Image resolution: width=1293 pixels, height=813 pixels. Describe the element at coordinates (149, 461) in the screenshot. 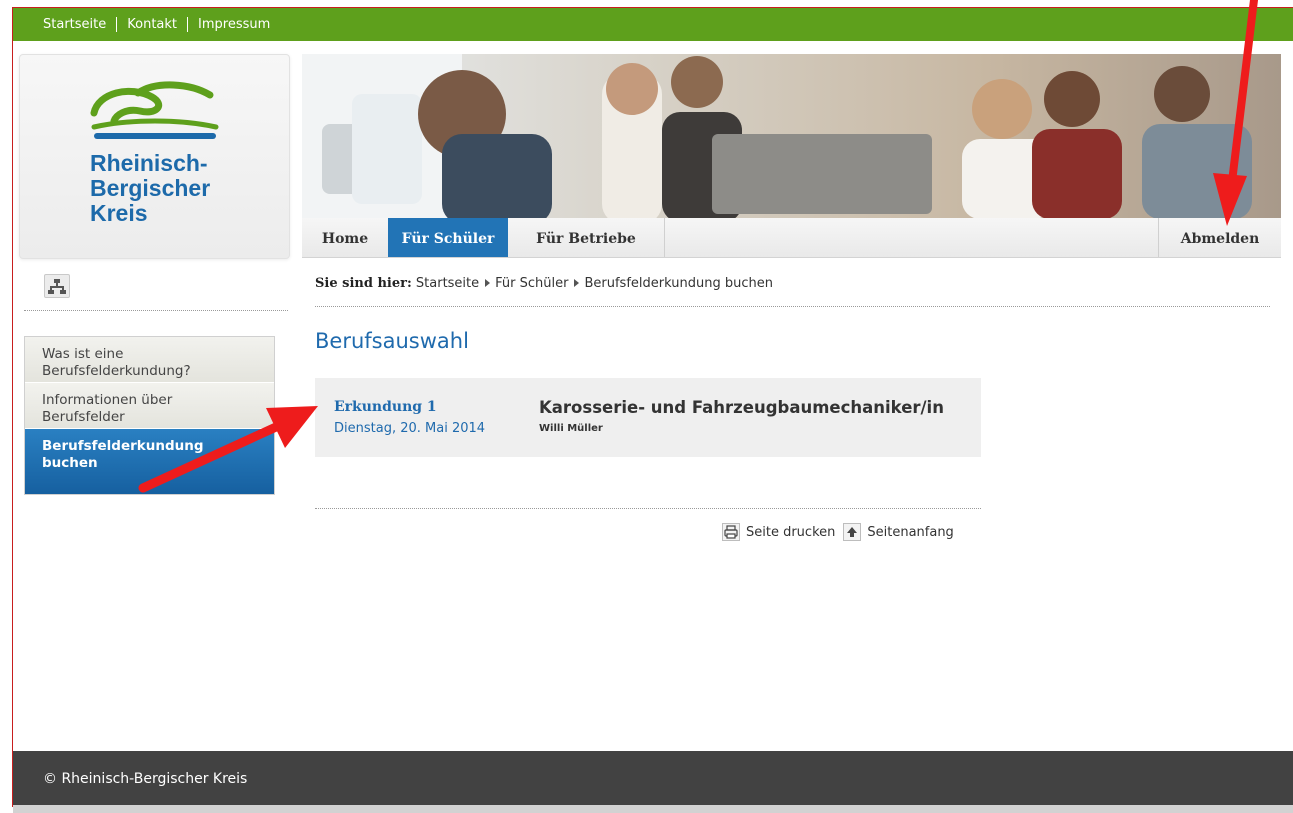

I see `sidebar-item-buchen: Berufsfelderkundung buchen` at that location.